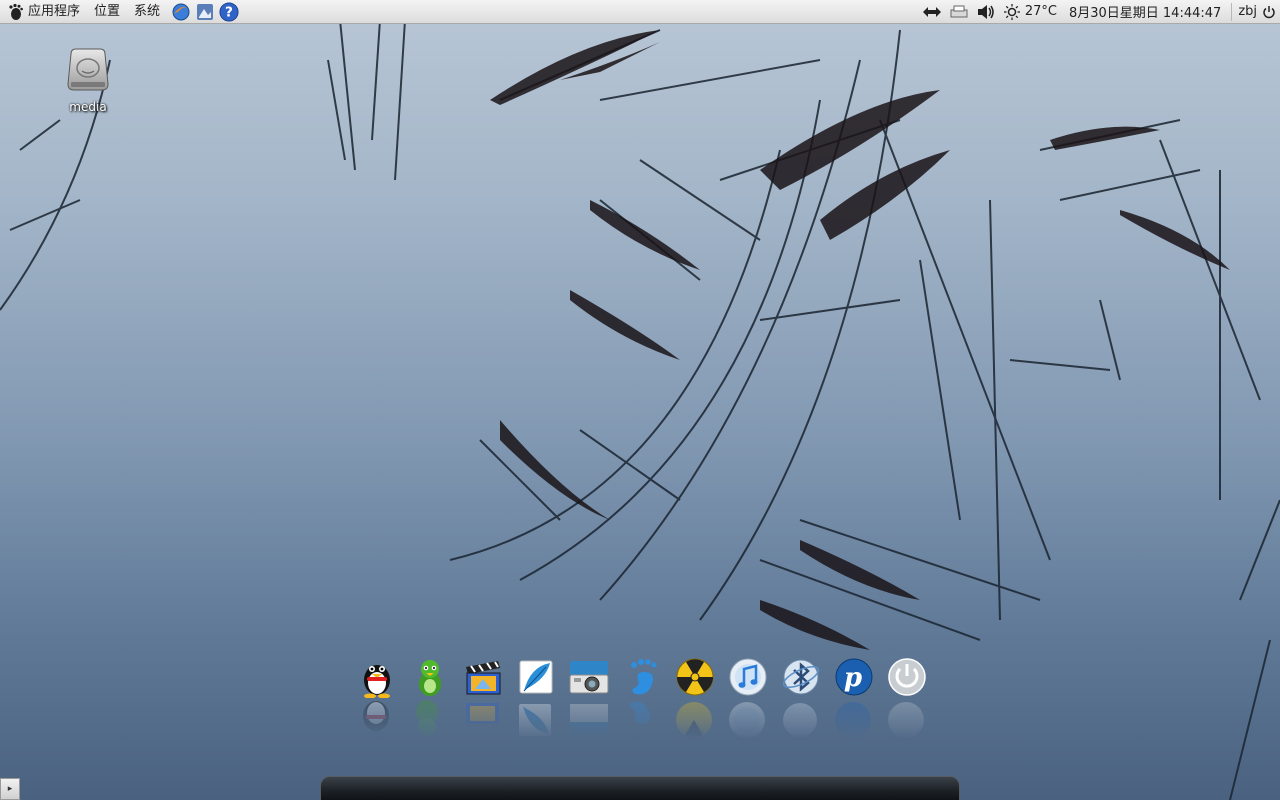 Image resolution: width=1280 pixels, height=800 pixels. I want to click on dock-item-pidgin: p, so click(854, 701).